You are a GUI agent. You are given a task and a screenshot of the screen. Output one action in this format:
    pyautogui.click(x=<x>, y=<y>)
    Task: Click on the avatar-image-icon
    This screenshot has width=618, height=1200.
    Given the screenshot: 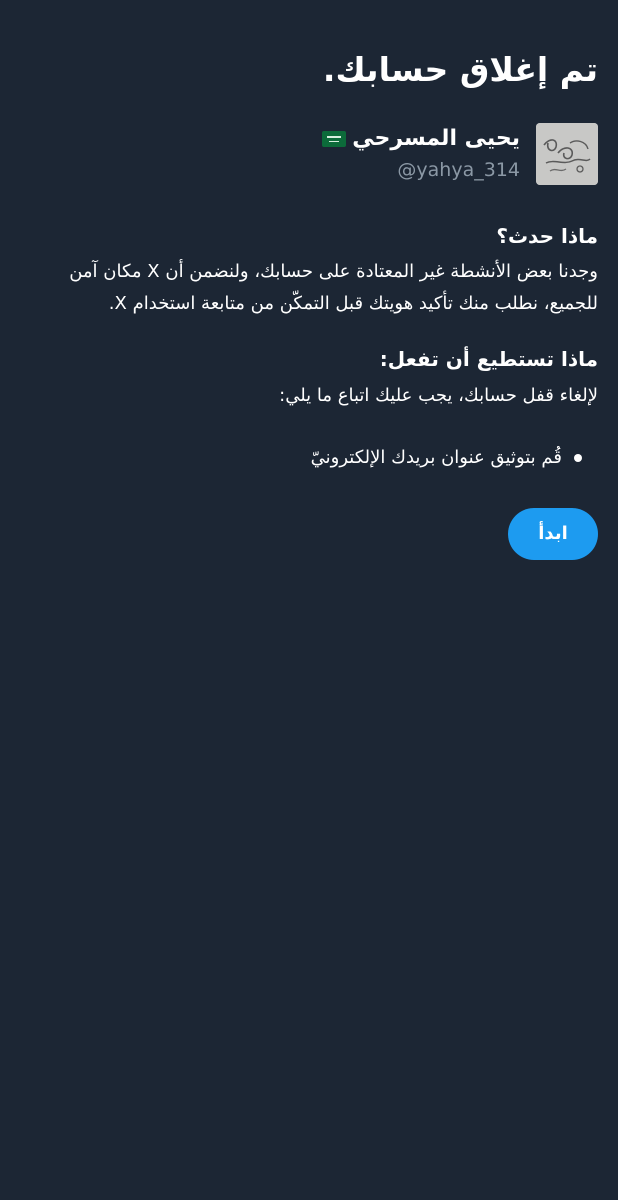 What is the action you would take?
    pyautogui.click(x=567, y=154)
    